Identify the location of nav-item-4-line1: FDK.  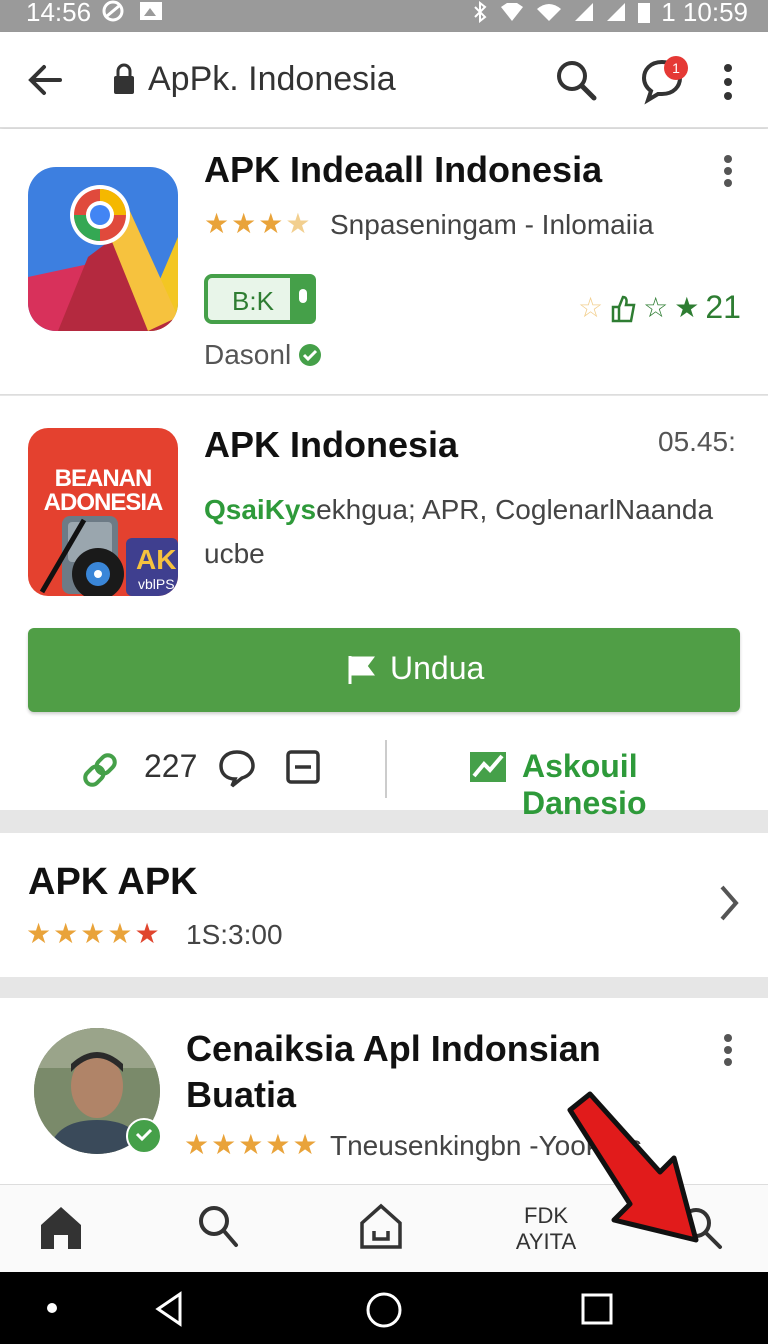
(546, 1215).